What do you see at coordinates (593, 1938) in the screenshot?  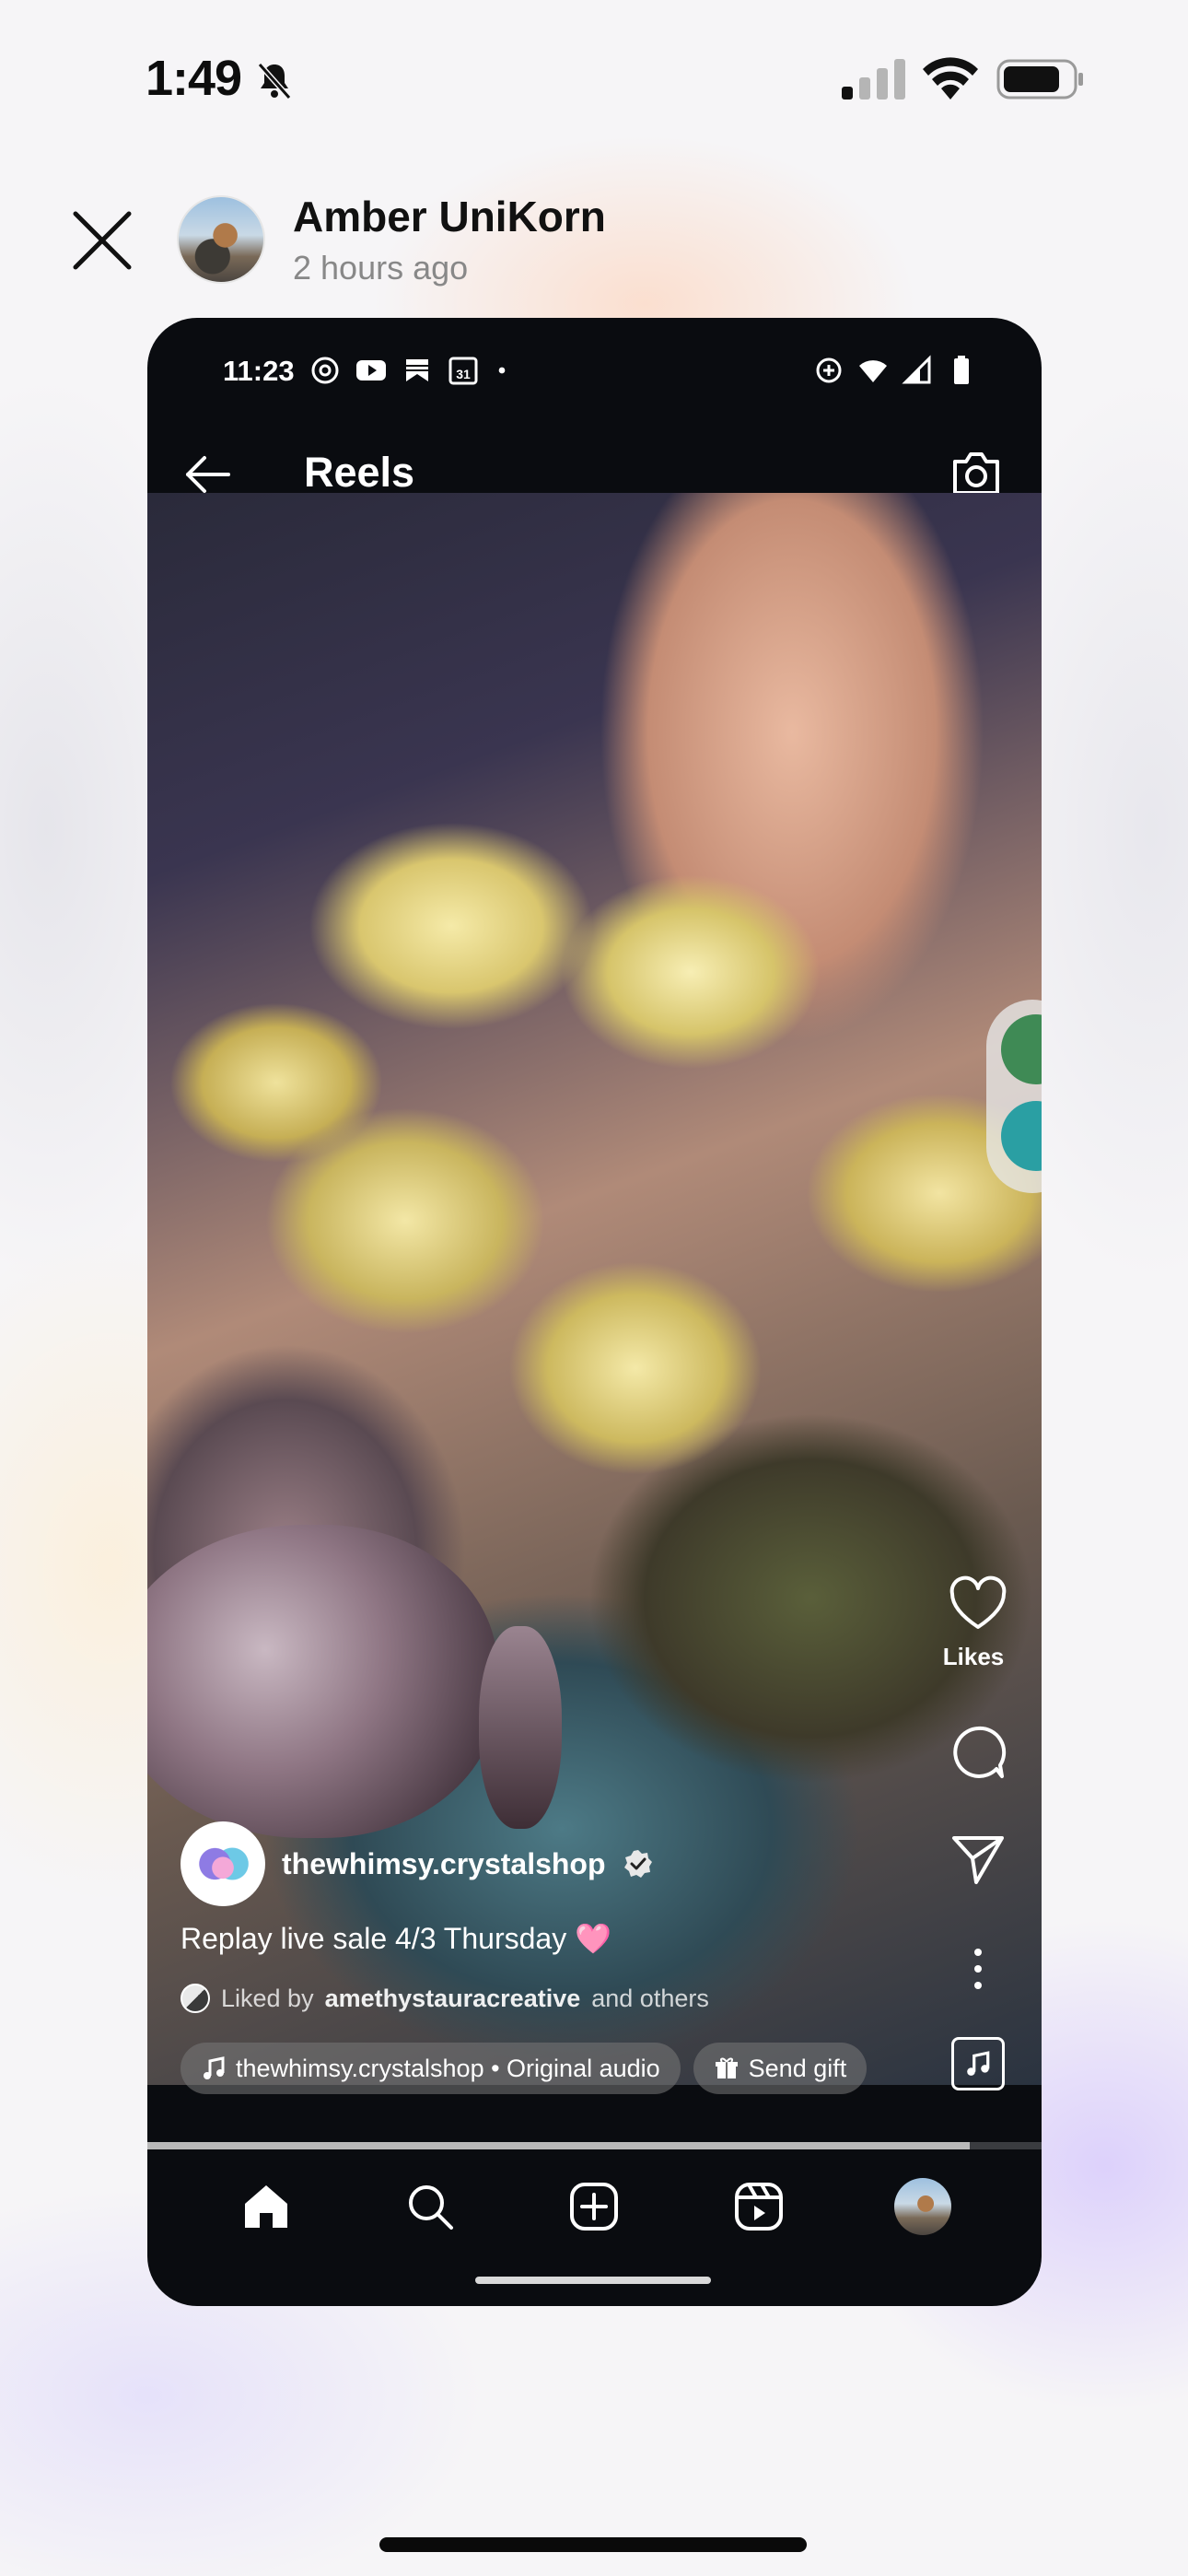 I see `pink-heart-emoji: 🩷` at bounding box center [593, 1938].